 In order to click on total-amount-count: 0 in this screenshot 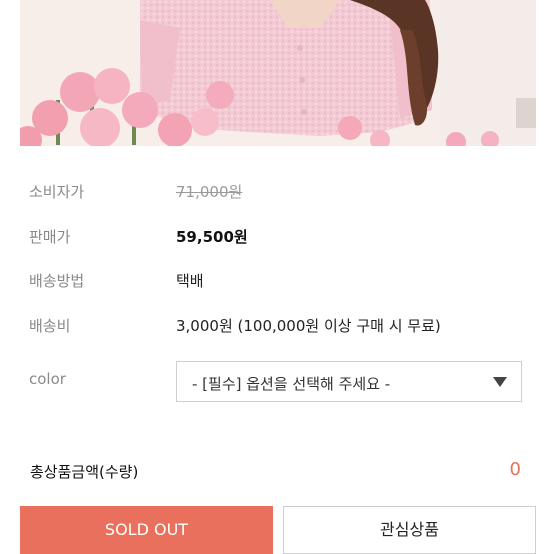, I will do `click(515, 469)`.